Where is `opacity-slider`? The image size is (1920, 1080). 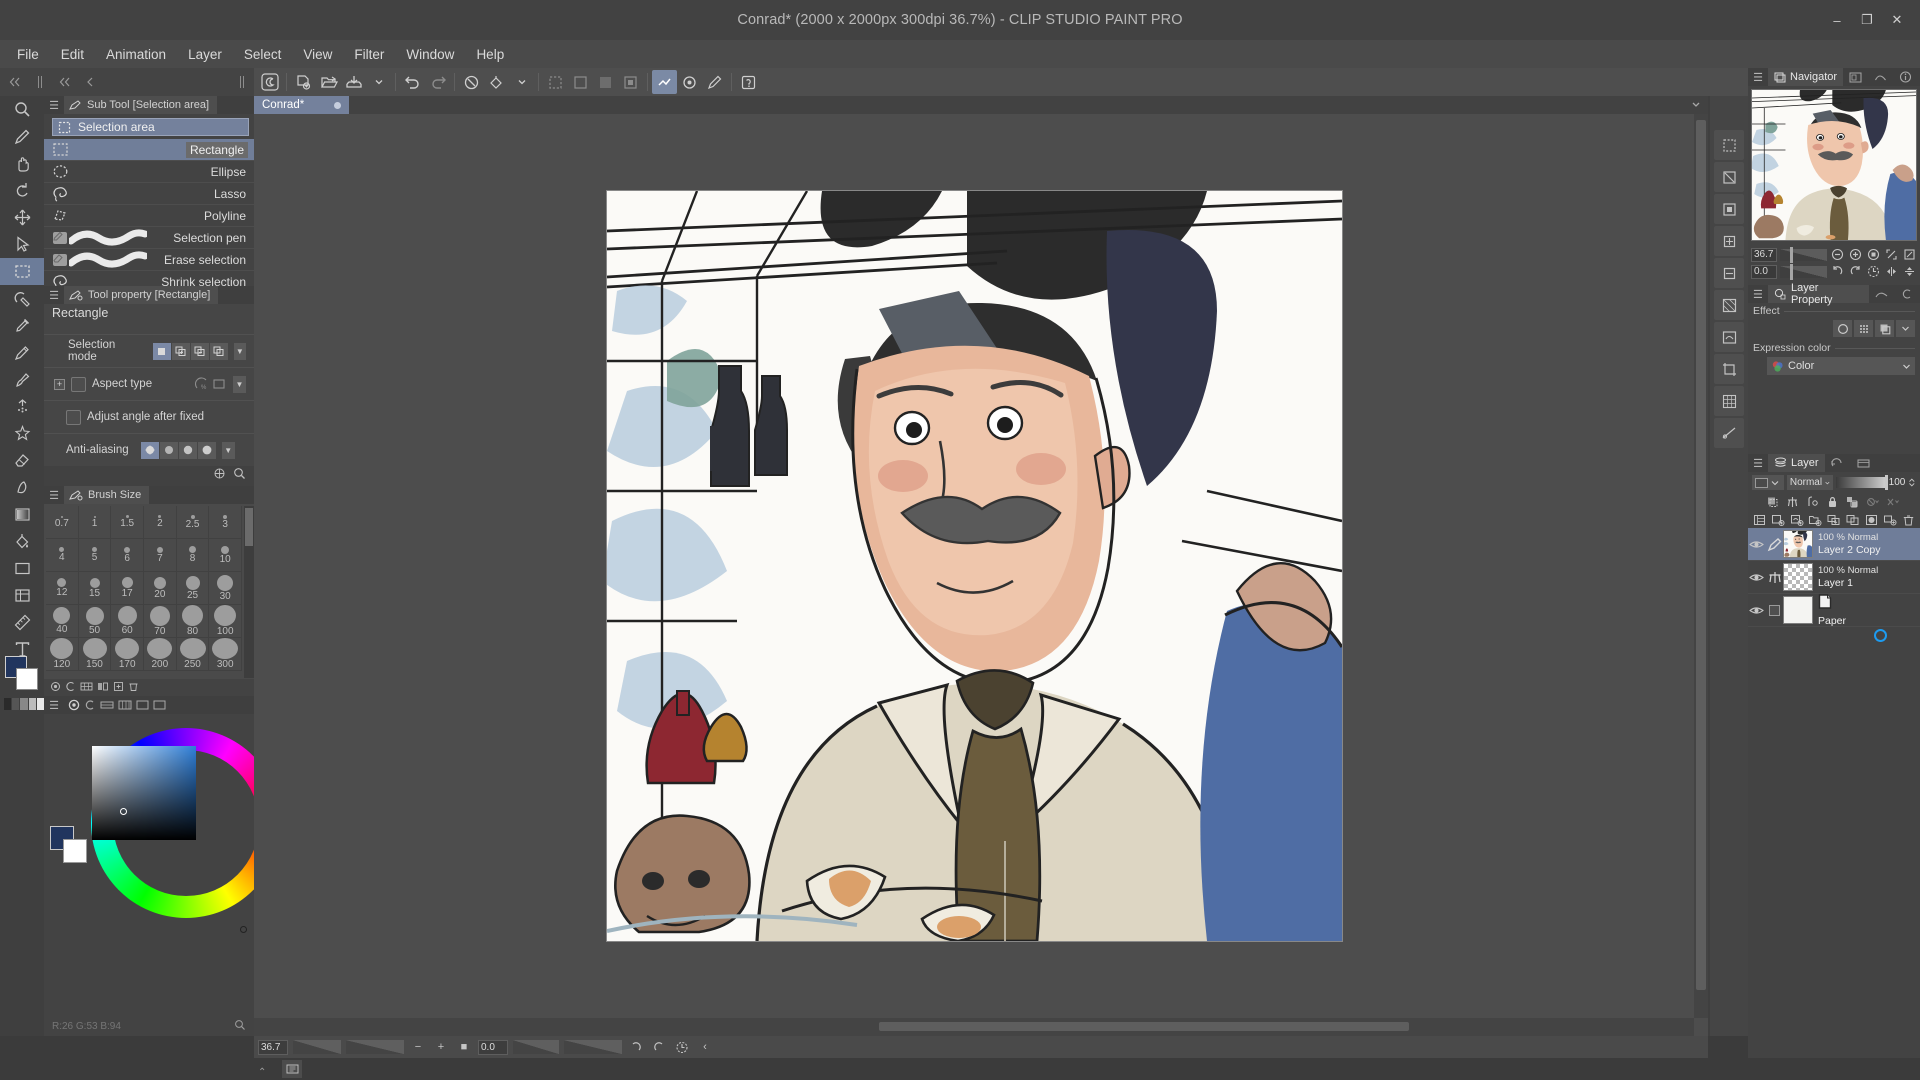 opacity-slider is located at coordinates (1861, 482).